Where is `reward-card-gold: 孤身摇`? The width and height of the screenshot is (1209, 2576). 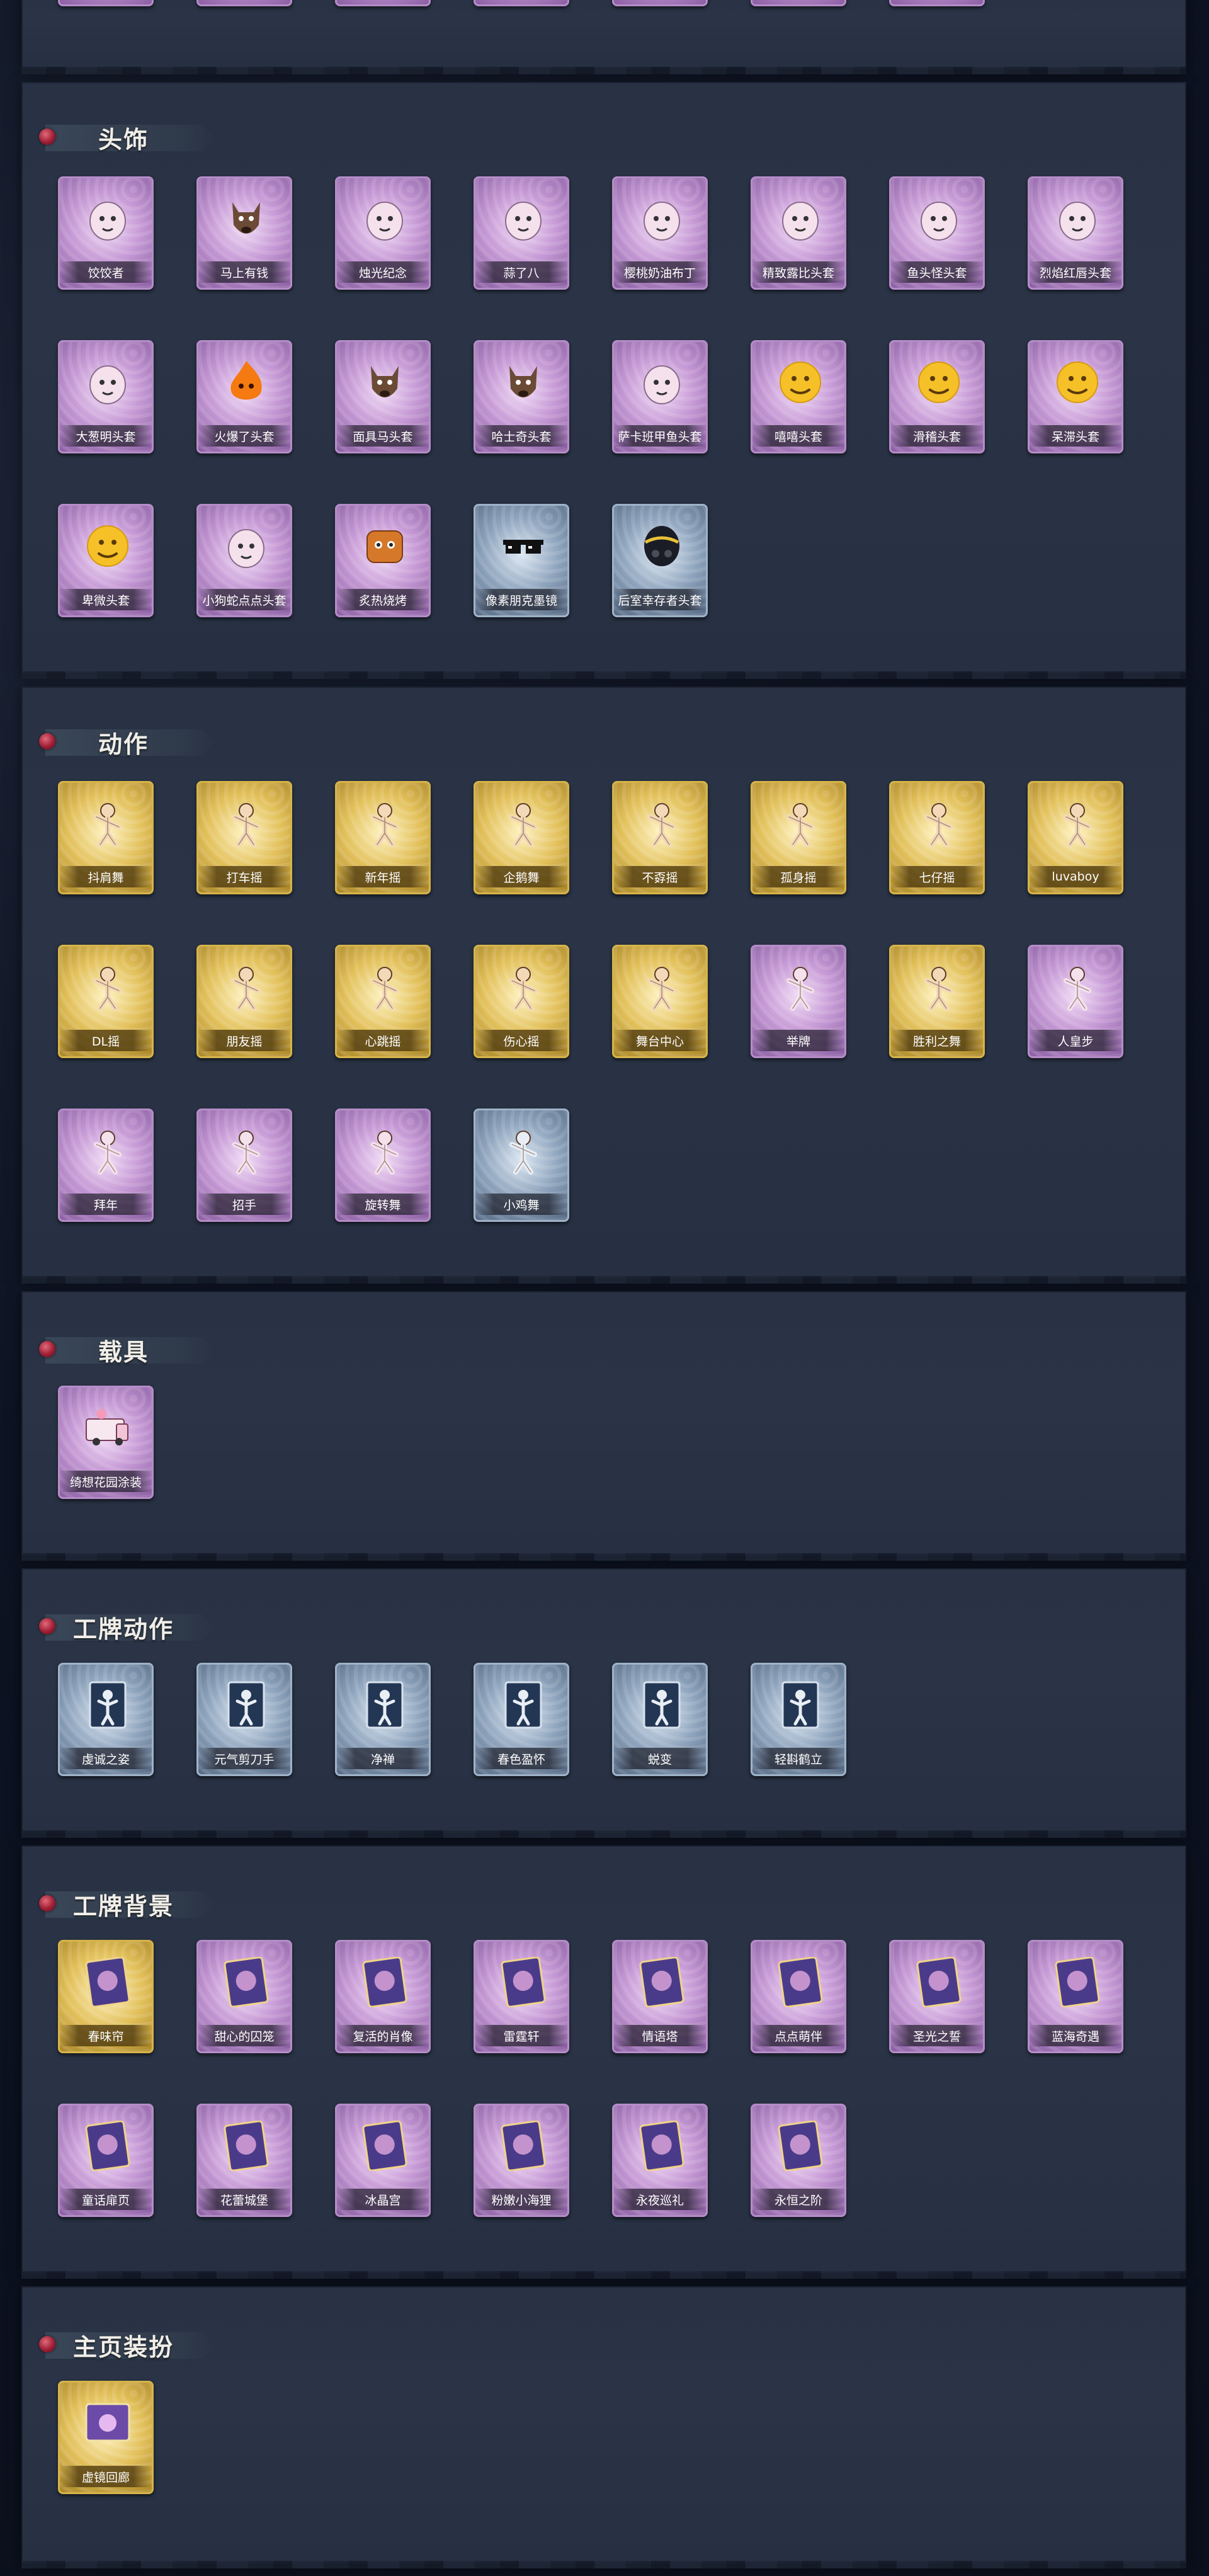 reward-card-gold: 孤身摇 is located at coordinates (798, 837).